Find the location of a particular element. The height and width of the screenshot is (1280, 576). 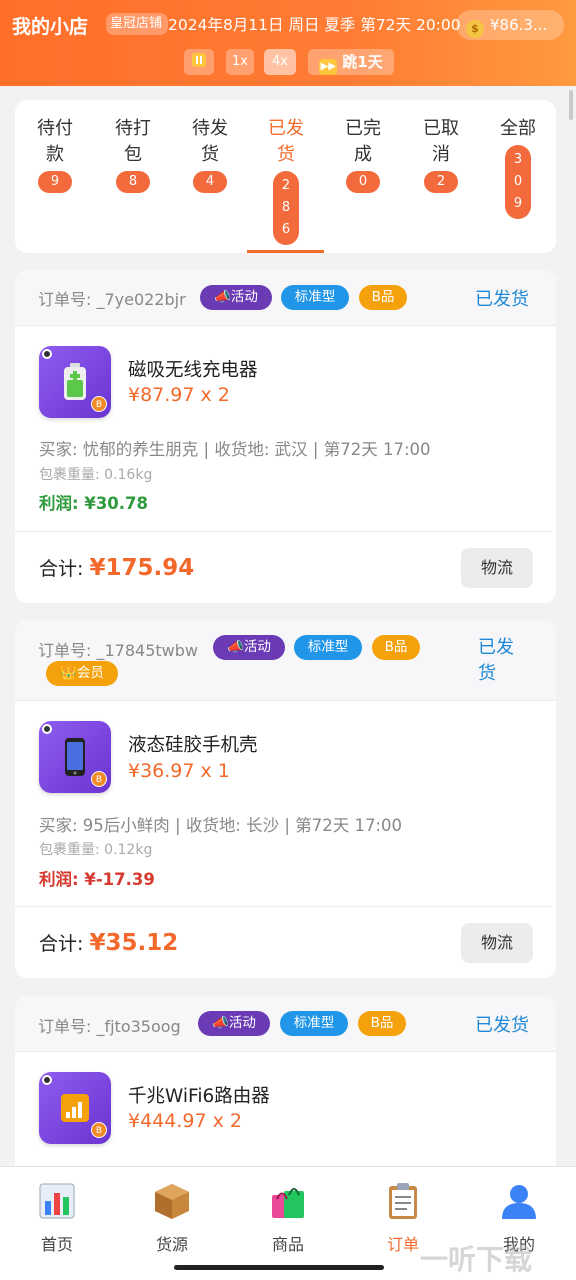

profit-value: 利润: ¥30.78 is located at coordinates (94, 503).